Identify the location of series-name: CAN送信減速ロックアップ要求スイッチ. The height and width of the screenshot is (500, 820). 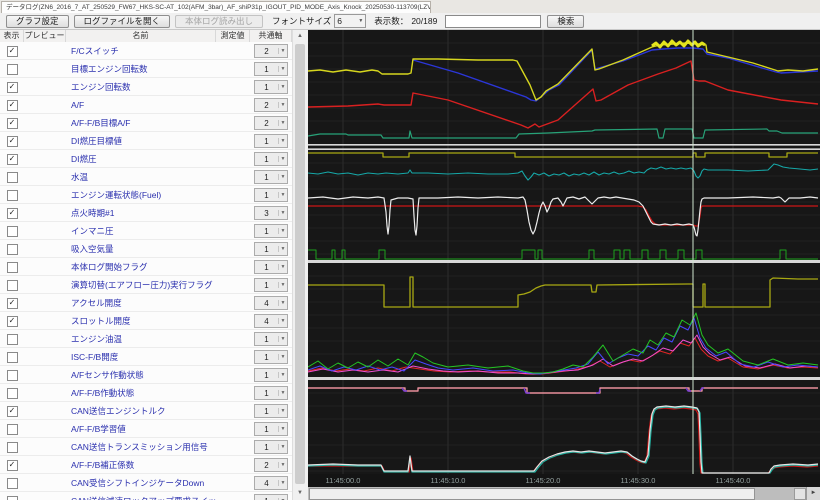
(141, 497).